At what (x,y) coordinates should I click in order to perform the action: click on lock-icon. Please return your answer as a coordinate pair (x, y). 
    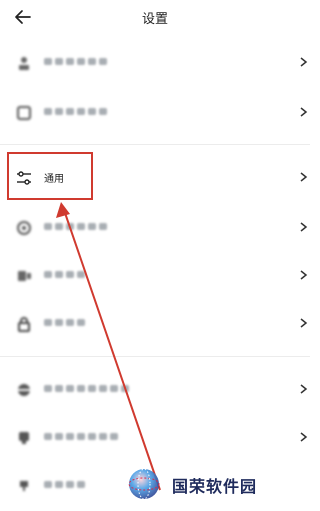
    Looking at the image, I should click on (24, 324).